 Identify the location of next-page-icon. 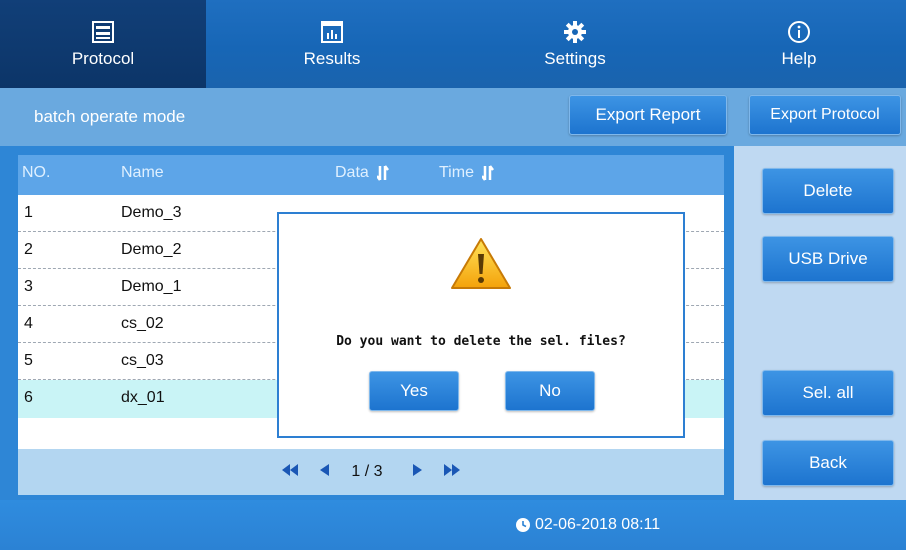
(417, 472).